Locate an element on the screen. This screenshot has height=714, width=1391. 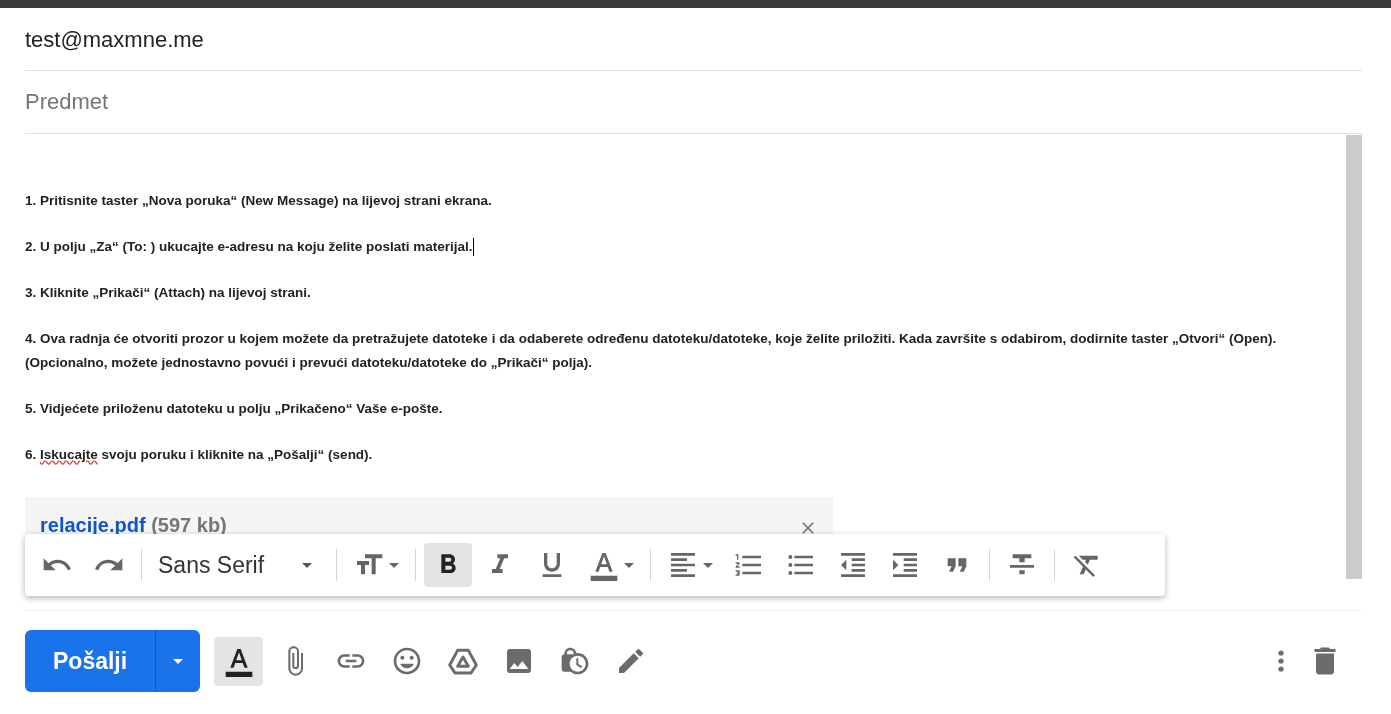
text-format-button is located at coordinates (239, 661).